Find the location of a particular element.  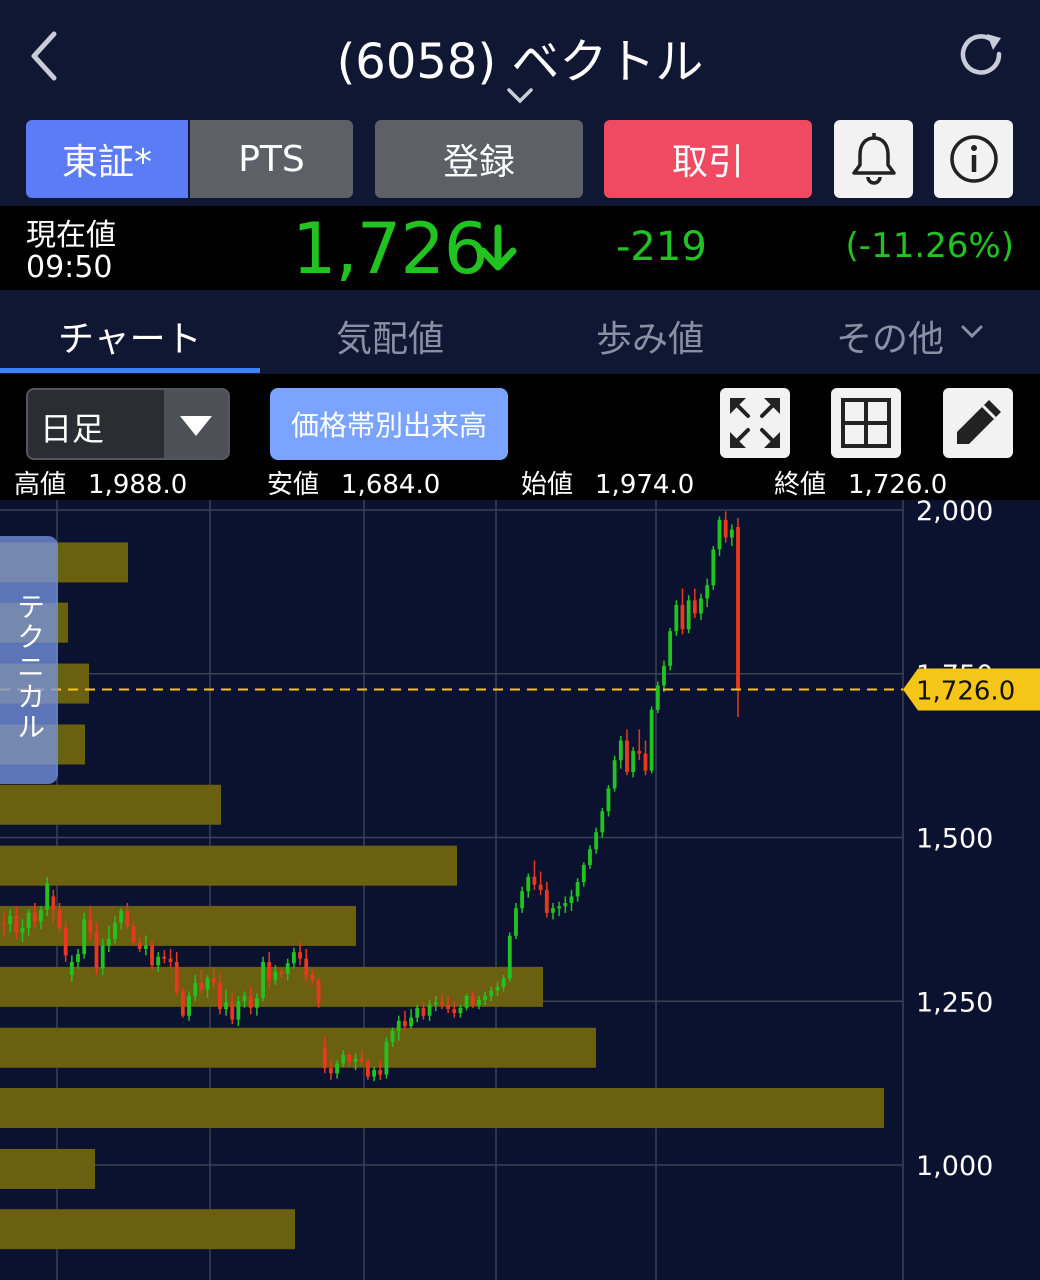

grid-icon is located at coordinates (866, 423).